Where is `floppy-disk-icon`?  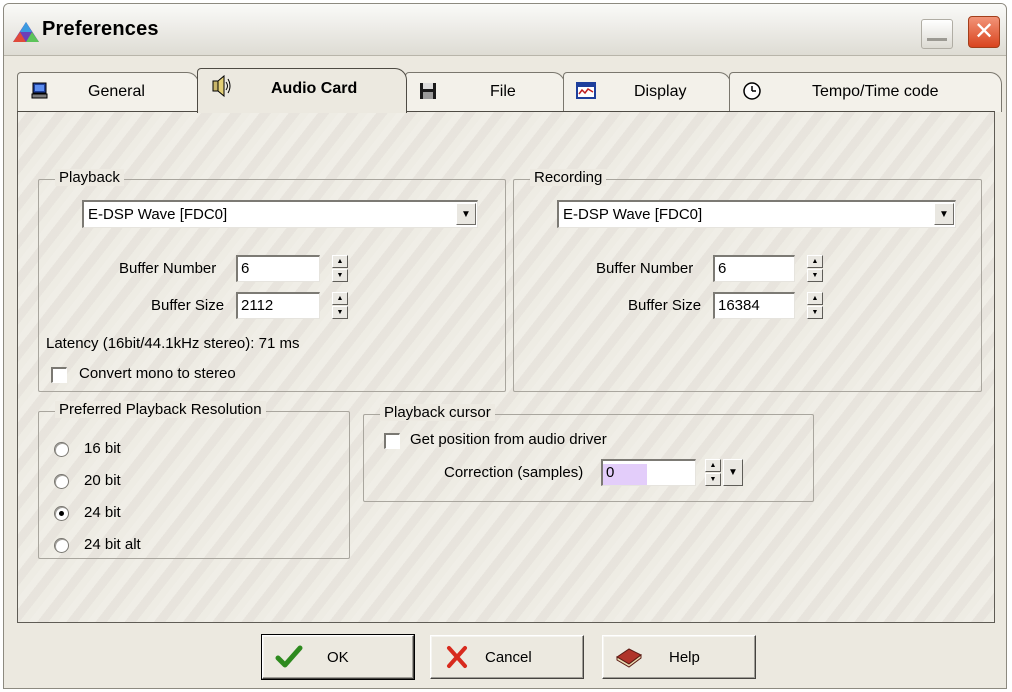 floppy-disk-icon is located at coordinates (428, 91).